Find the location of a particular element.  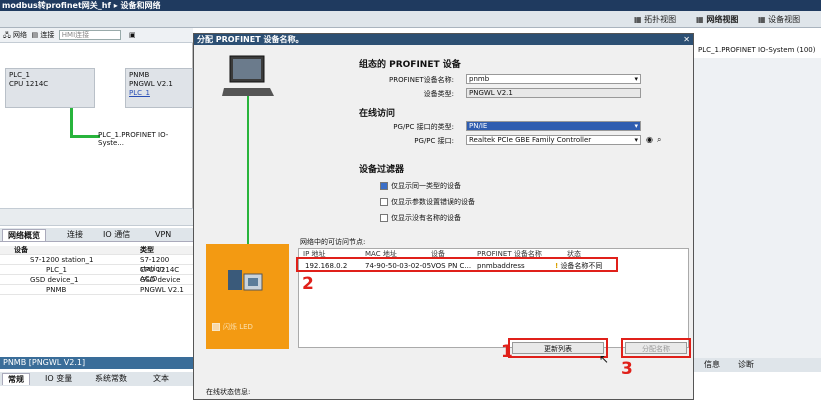

tab-diagnostics: 诊断 is located at coordinates (746, 365).